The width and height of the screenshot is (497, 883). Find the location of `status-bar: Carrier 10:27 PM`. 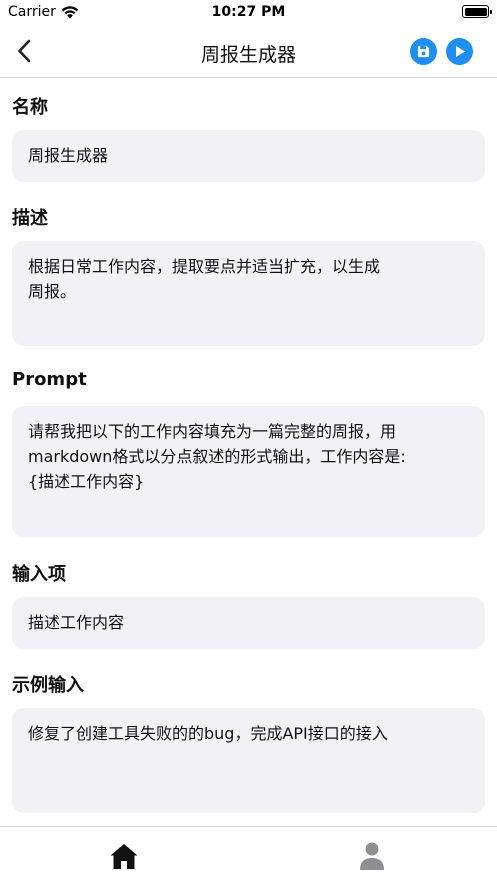

status-bar: Carrier 10:27 PM is located at coordinates (248, 13).